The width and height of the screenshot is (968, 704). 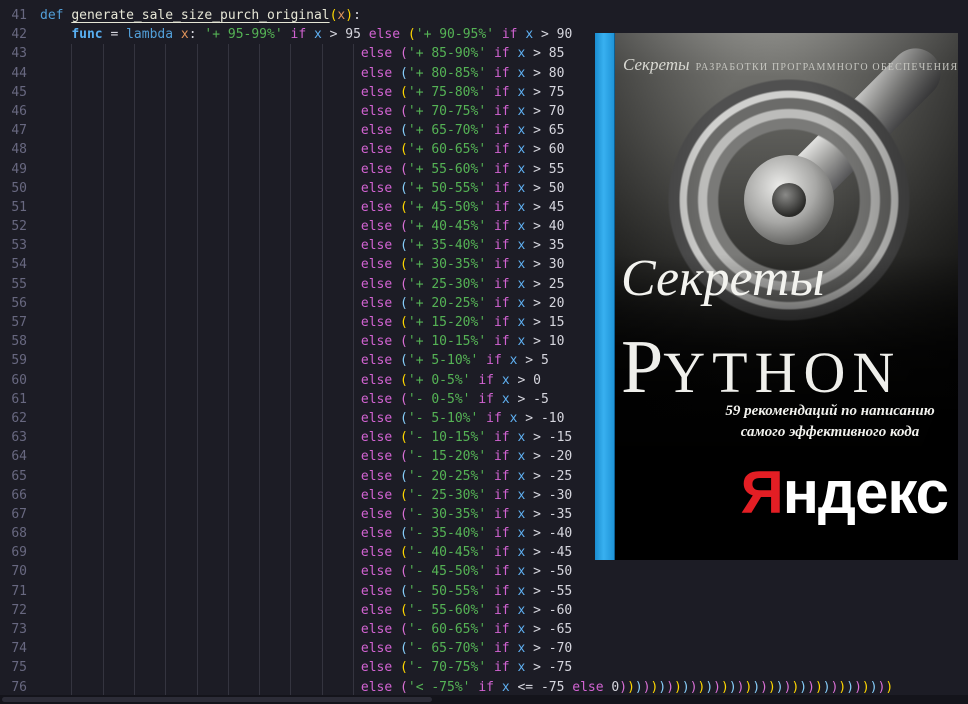 What do you see at coordinates (302, 322) in the screenshot?
I see `code-text: else ('+ 15-20%' if x > 15` at bounding box center [302, 322].